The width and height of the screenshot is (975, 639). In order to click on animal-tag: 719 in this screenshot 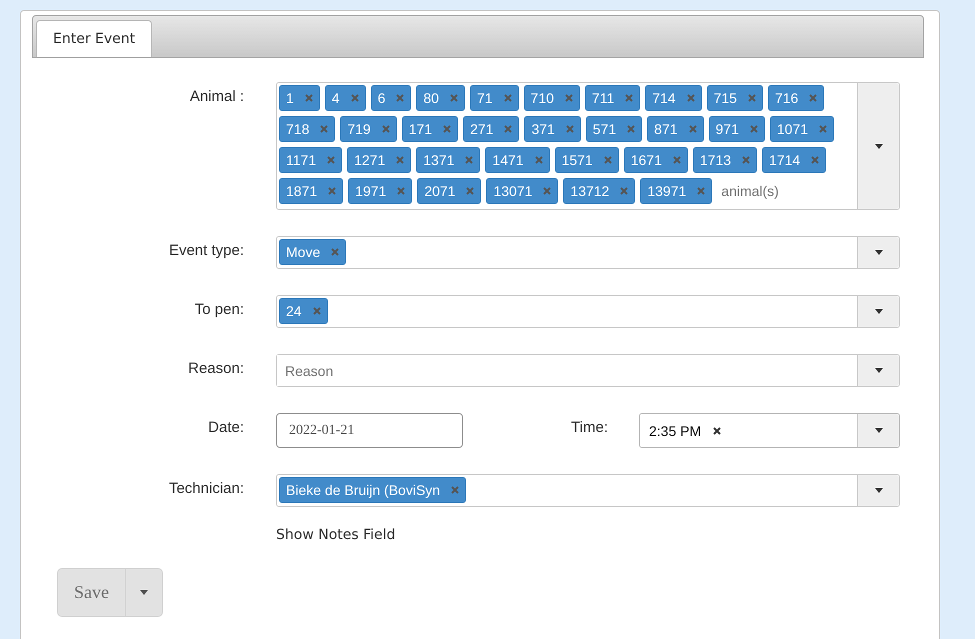, I will do `click(368, 129)`.